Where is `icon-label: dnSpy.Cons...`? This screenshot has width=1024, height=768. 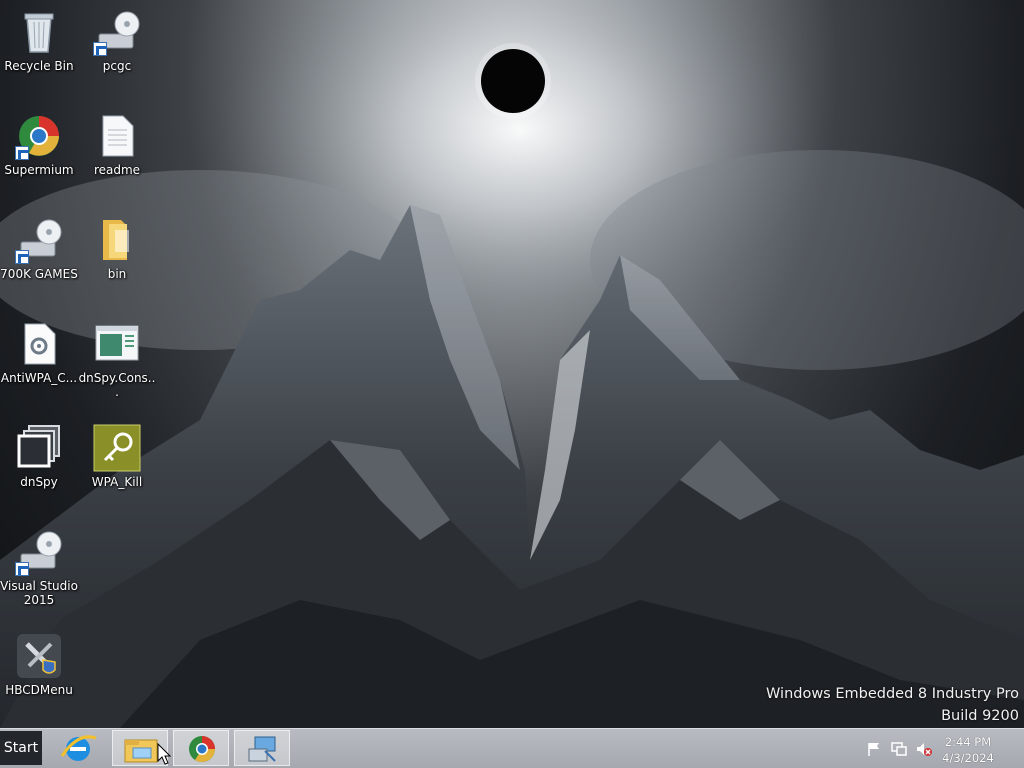
icon-label: dnSpy.Cons... is located at coordinates (117, 385).